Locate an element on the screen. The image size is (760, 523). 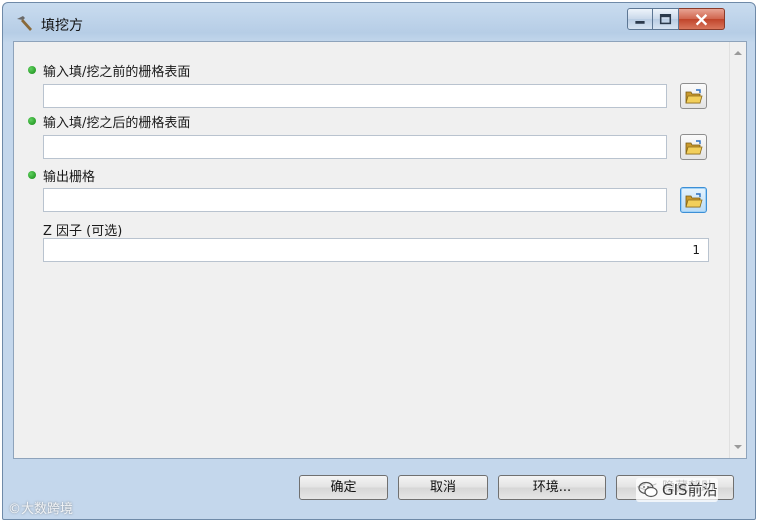
param-label-z-factor: Z 因子 (可选) is located at coordinates (82, 229).